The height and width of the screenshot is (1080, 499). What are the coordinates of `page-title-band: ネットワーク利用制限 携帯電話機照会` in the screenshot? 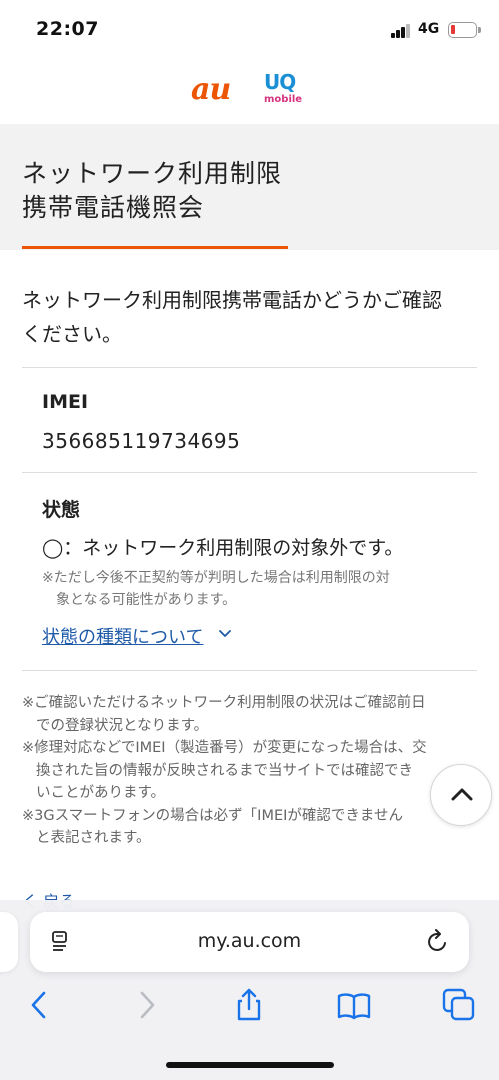 It's located at (249, 187).